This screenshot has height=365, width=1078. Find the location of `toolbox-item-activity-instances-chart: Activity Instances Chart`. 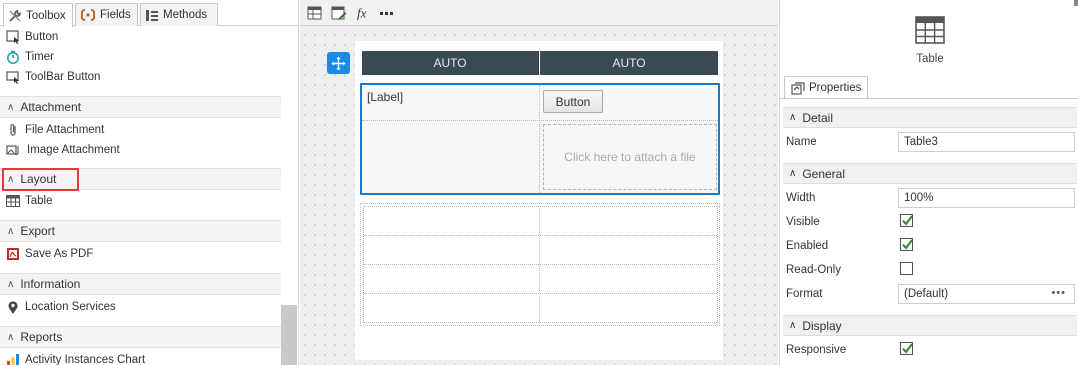

toolbox-item-activity-instances-chart: Activity Instances Chart is located at coordinates (140, 357).